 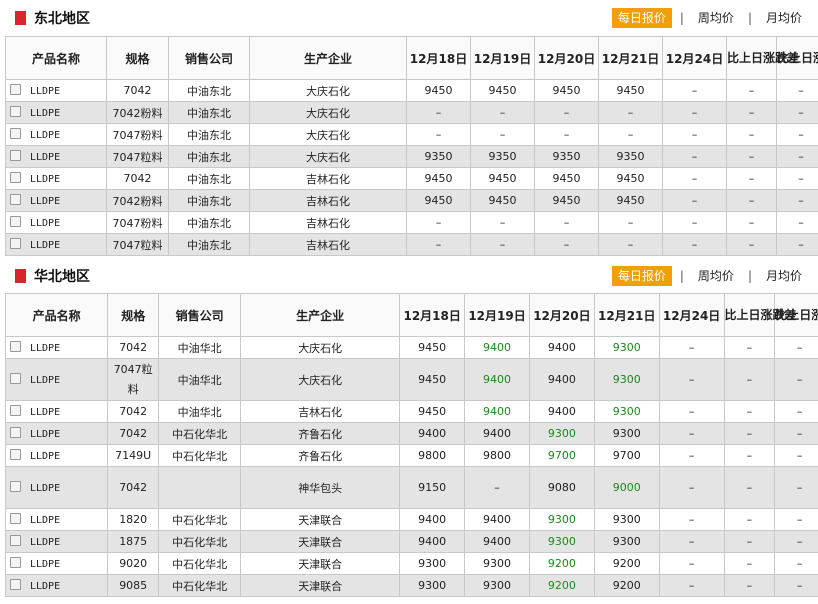 What do you see at coordinates (630, 200) in the screenshot?
I see `d21-cell: 9450` at bounding box center [630, 200].